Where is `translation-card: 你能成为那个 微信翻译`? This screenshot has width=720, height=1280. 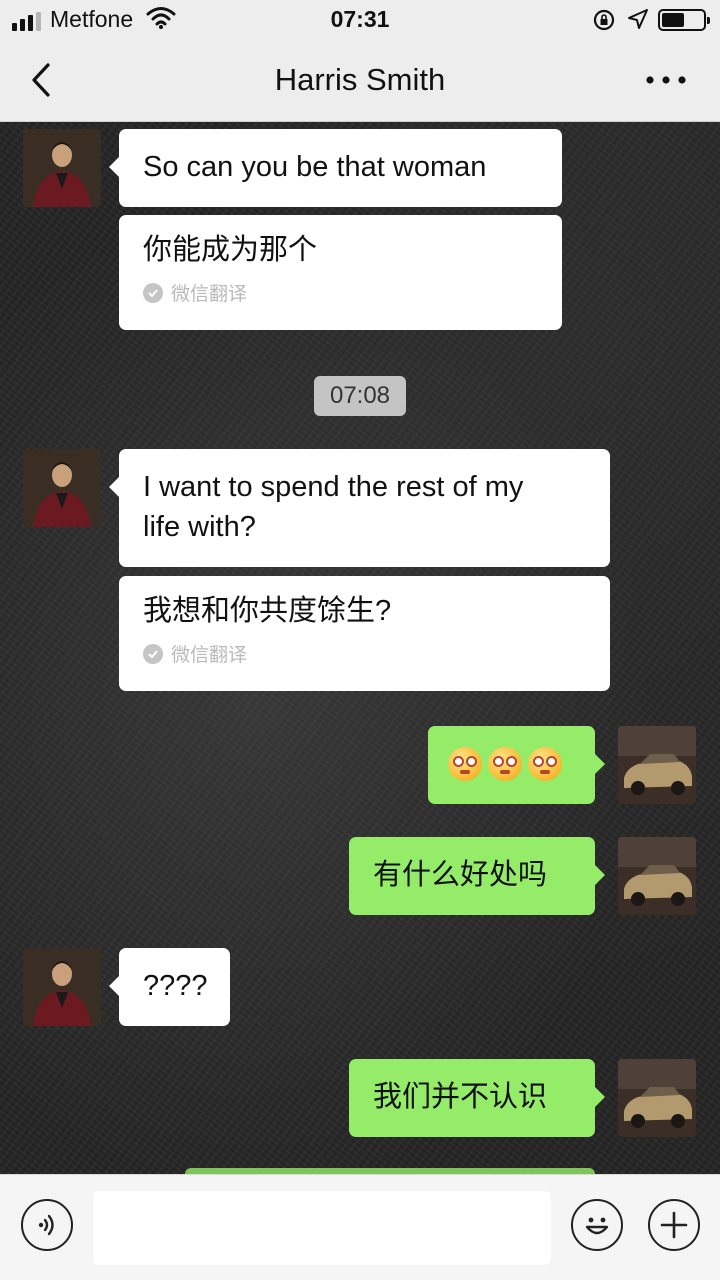 translation-card: 你能成为那个 微信翻译 is located at coordinates (340, 272).